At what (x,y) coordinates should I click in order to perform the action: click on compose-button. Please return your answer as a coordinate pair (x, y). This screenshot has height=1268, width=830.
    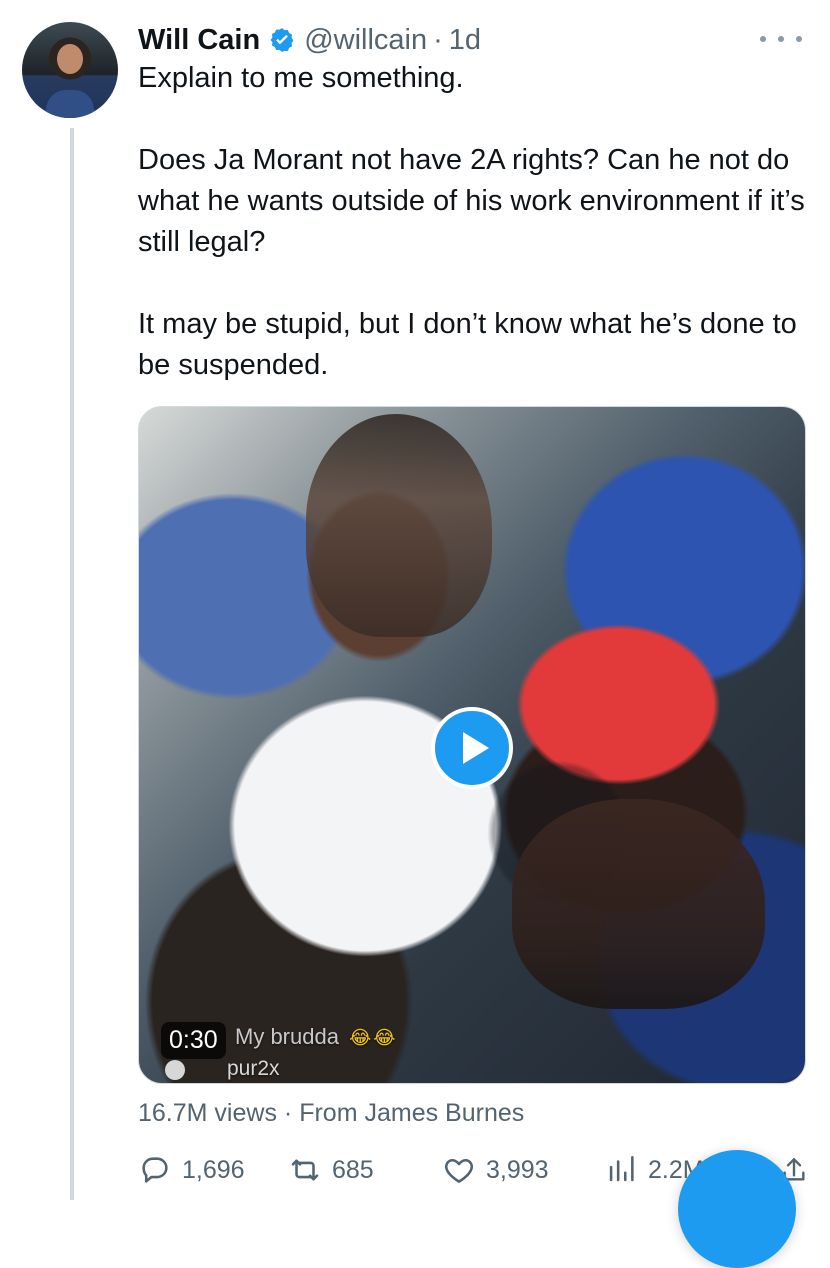
    Looking at the image, I should click on (737, 1209).